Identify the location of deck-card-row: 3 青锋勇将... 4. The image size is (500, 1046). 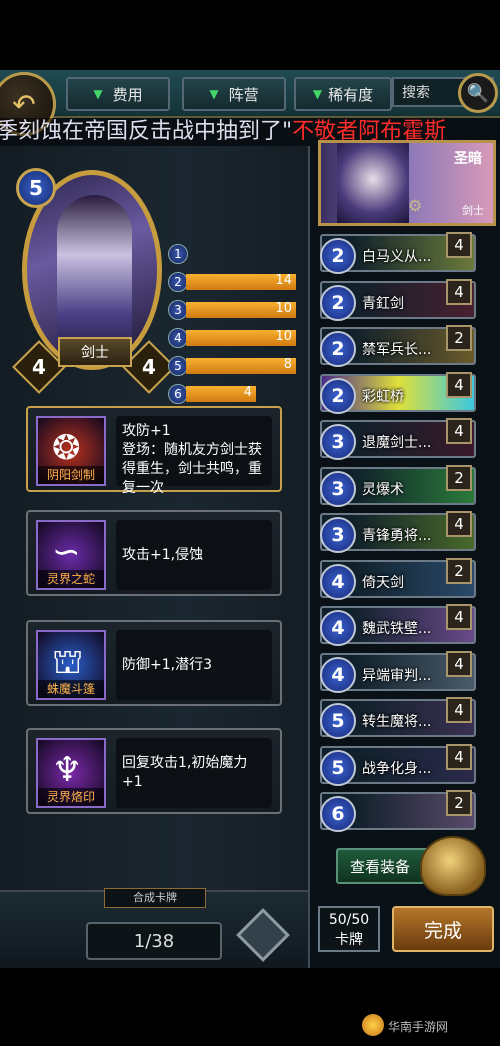
(398, 532).